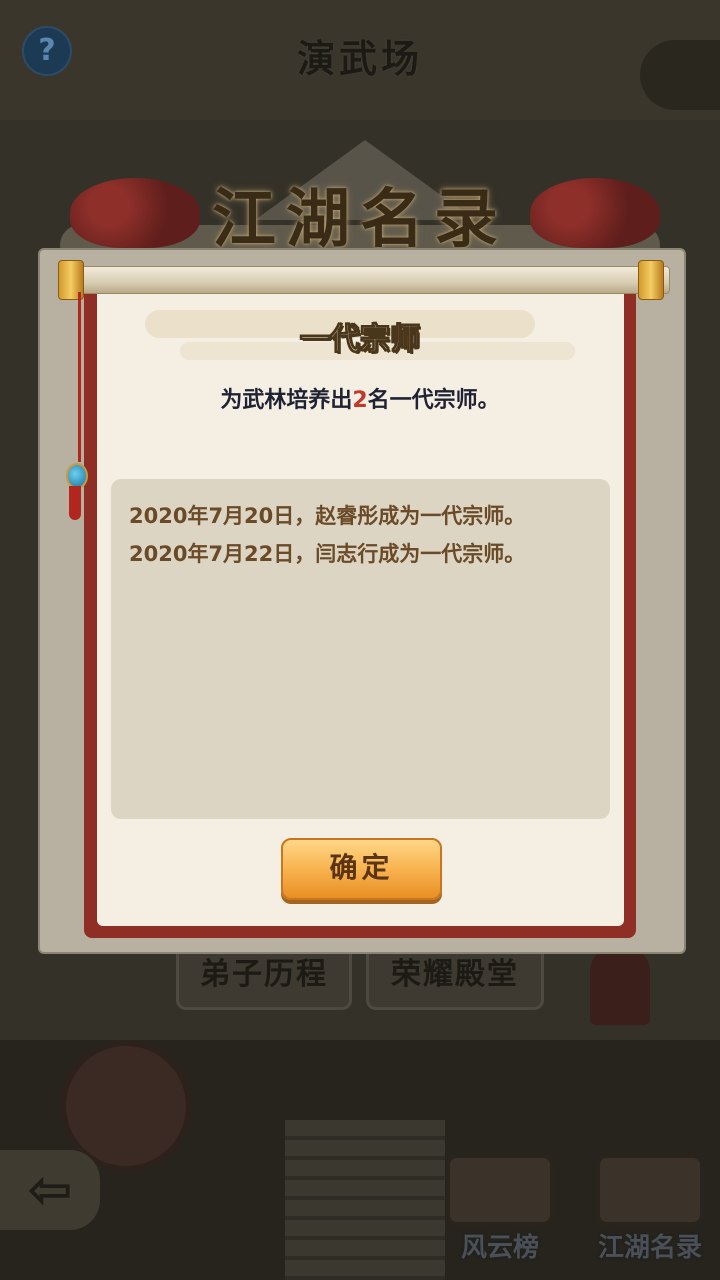 The height and width of the screenshot is (1280, 720). What do you see at coordinates (327, 516) in the screenshot?
I see `record-item: 2020年7月20日，赵睿彤成为一代宗师。` at bounding box center [327, 516].